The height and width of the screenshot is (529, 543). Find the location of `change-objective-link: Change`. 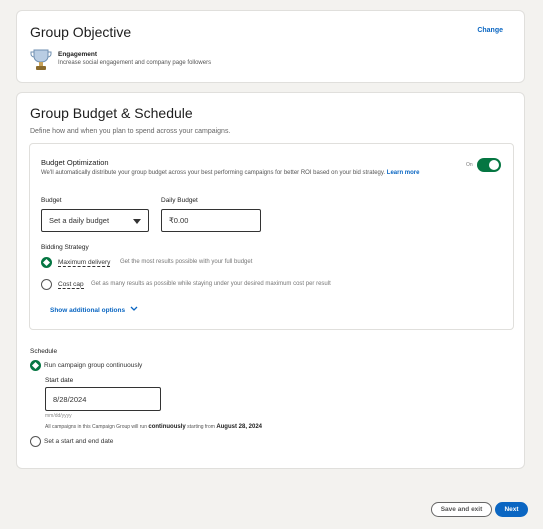

change-objective-link: Change is located at coordinates (490, 30).